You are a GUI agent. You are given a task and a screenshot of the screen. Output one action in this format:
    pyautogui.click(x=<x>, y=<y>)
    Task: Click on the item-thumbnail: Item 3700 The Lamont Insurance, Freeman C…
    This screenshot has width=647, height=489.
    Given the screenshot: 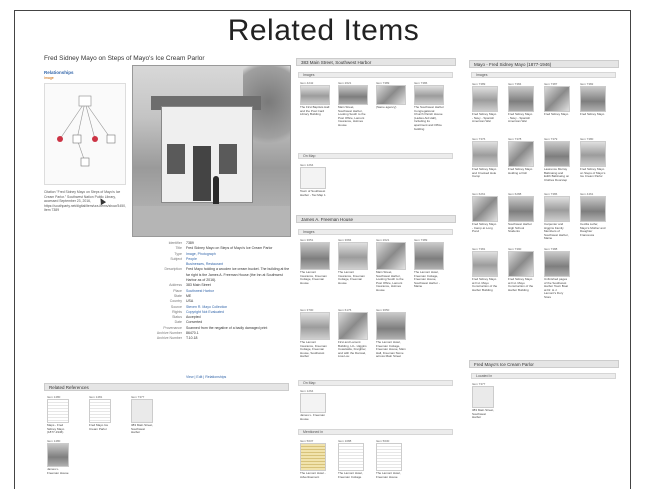 What is the action you would take?
    pyautogui.click(x=315, y=333)
    